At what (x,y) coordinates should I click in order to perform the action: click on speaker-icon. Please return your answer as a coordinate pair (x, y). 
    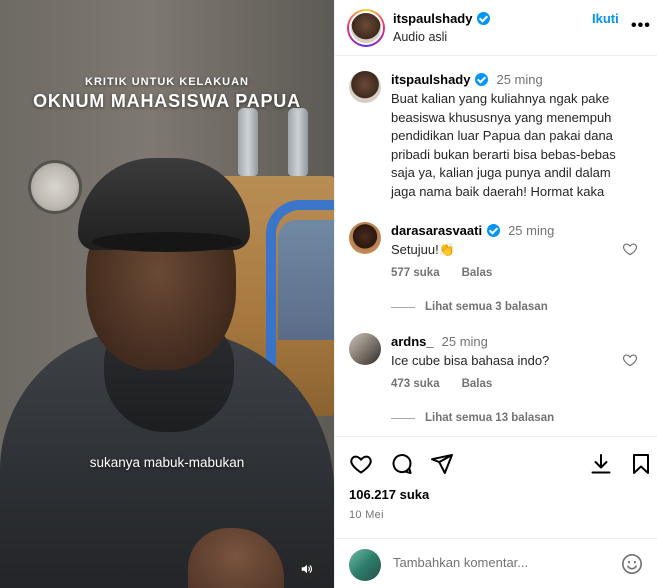
    Looking at the image, I should click on (307, 569).